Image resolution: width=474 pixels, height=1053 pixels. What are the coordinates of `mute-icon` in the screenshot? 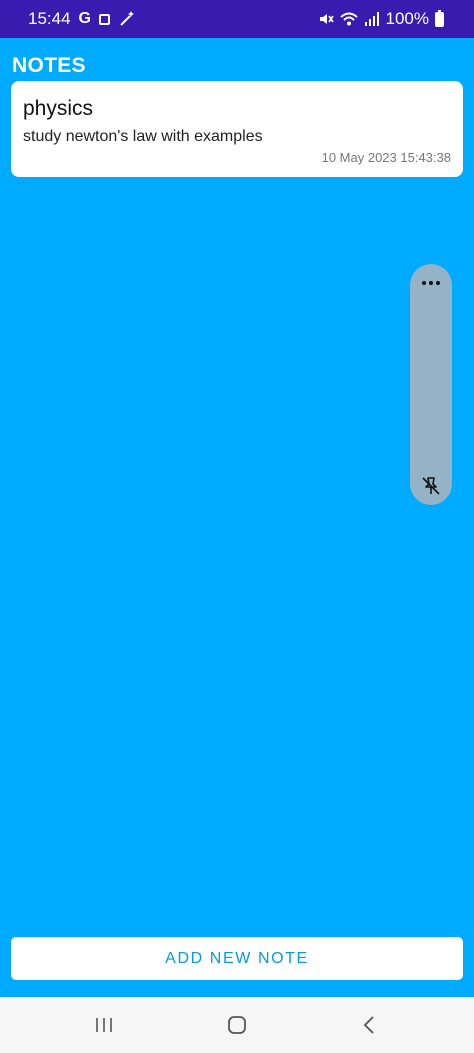 It's located at (326, 19).